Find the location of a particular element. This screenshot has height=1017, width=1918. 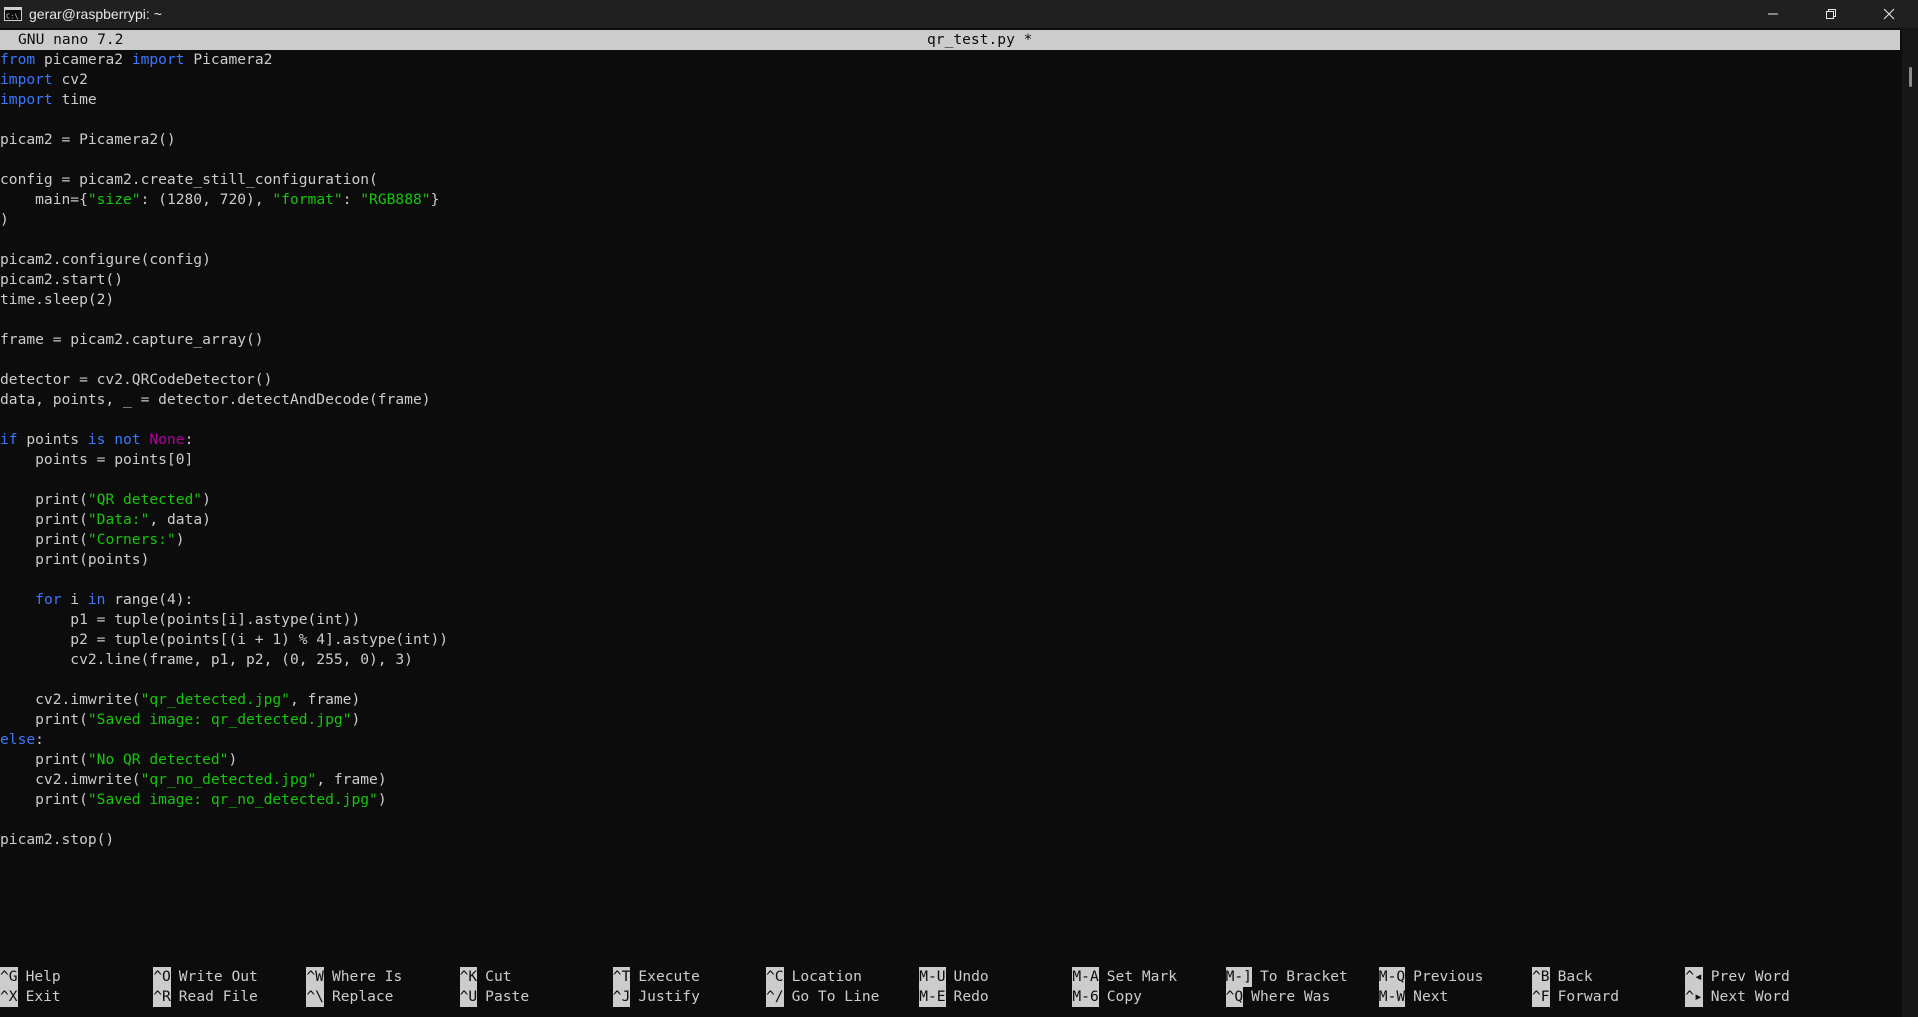

code-token: print(points) is located at coordinates (75, 559).